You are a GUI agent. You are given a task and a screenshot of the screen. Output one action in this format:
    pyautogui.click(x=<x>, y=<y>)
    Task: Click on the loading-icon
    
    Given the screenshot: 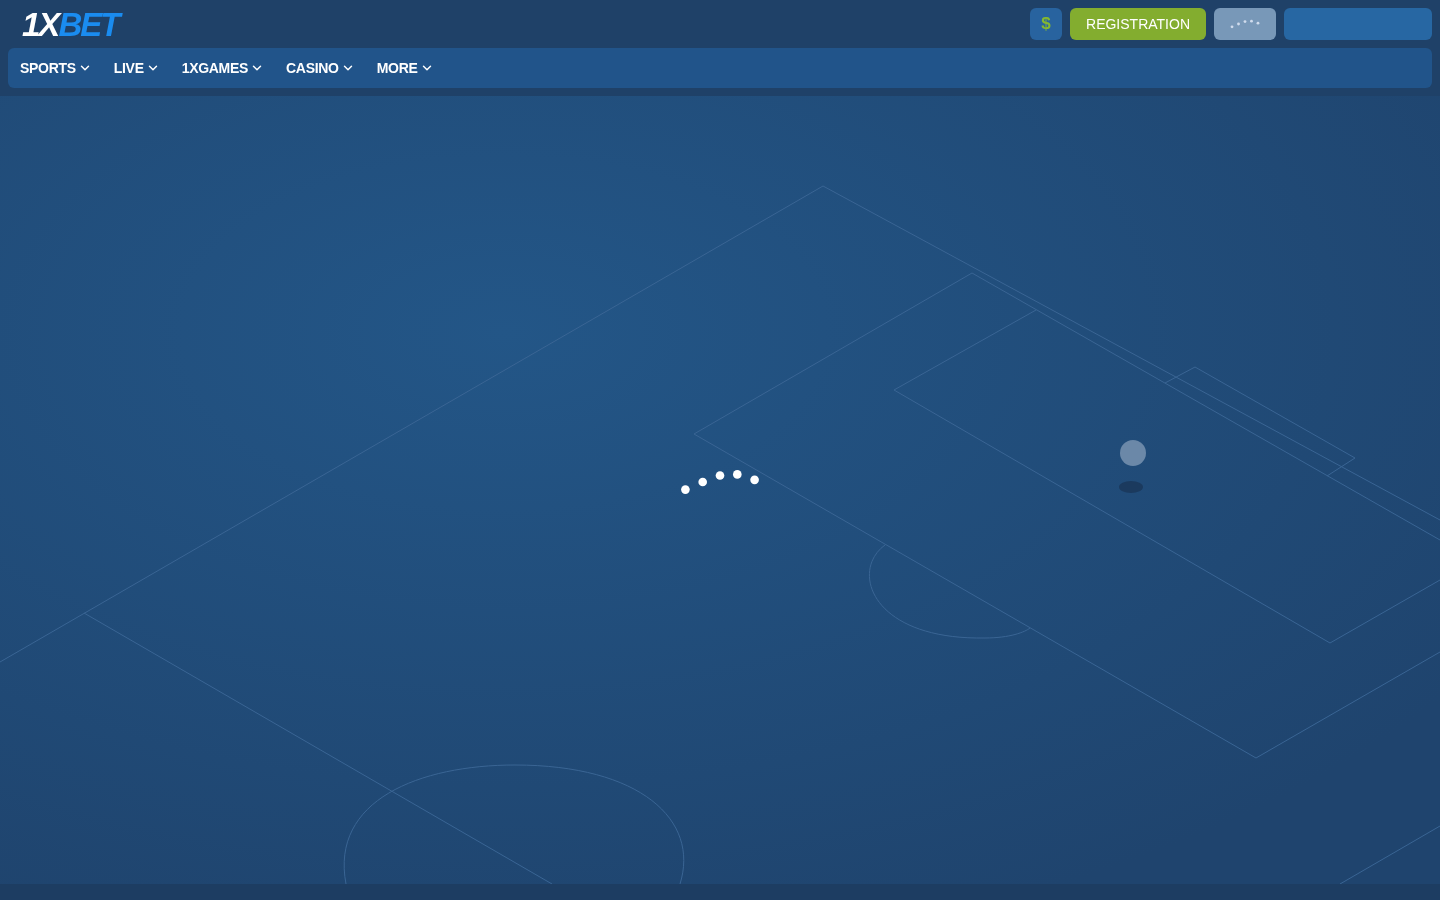 What is the action you would take?
    pyautogui.click(x=1245, y=24)
    